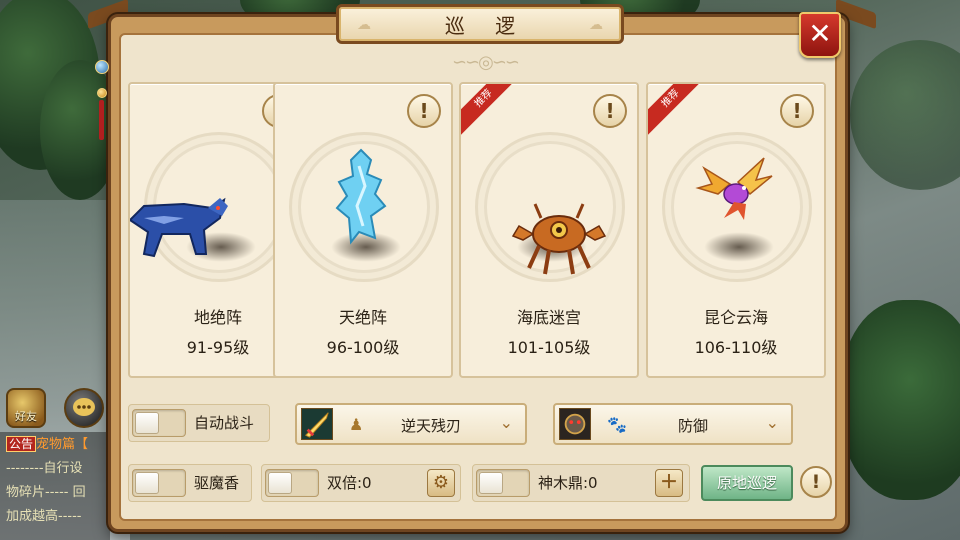  I want to click on close-button: ✕, so click(820, 35).